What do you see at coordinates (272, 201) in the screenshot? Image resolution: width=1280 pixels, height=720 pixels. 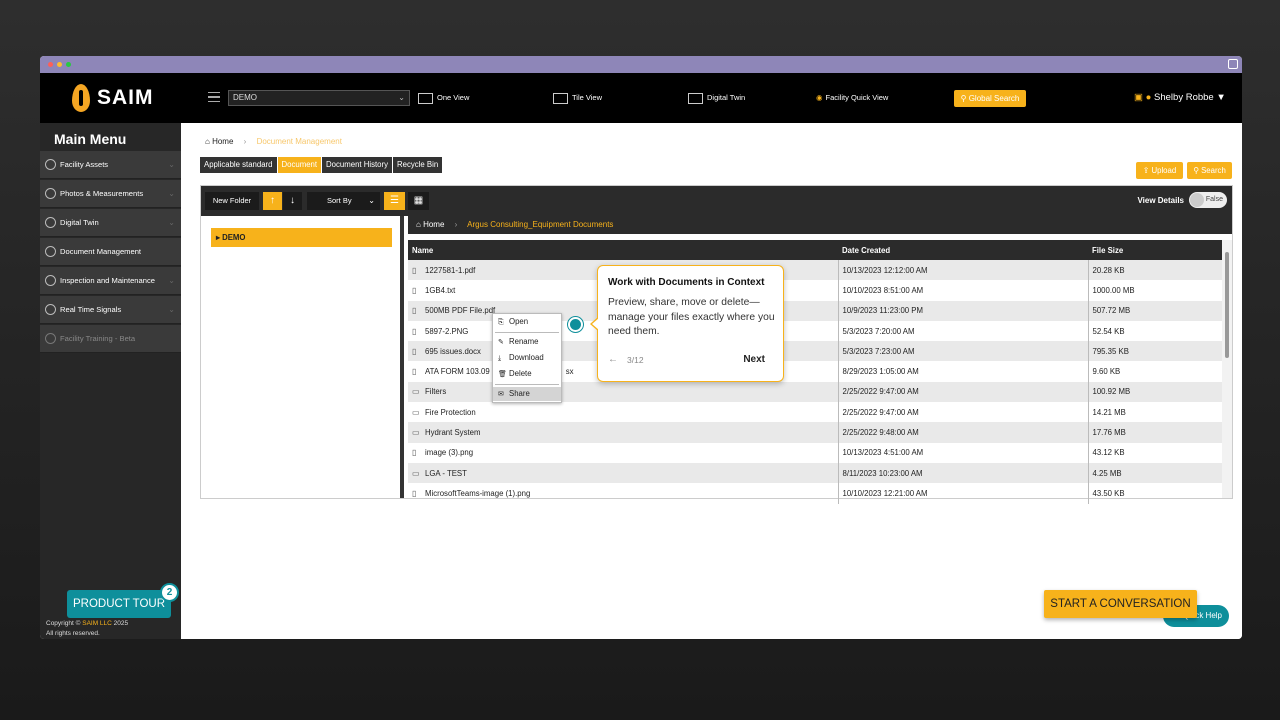 I see `sort-ascending-button: ↑` at bounding box center [272, 201].